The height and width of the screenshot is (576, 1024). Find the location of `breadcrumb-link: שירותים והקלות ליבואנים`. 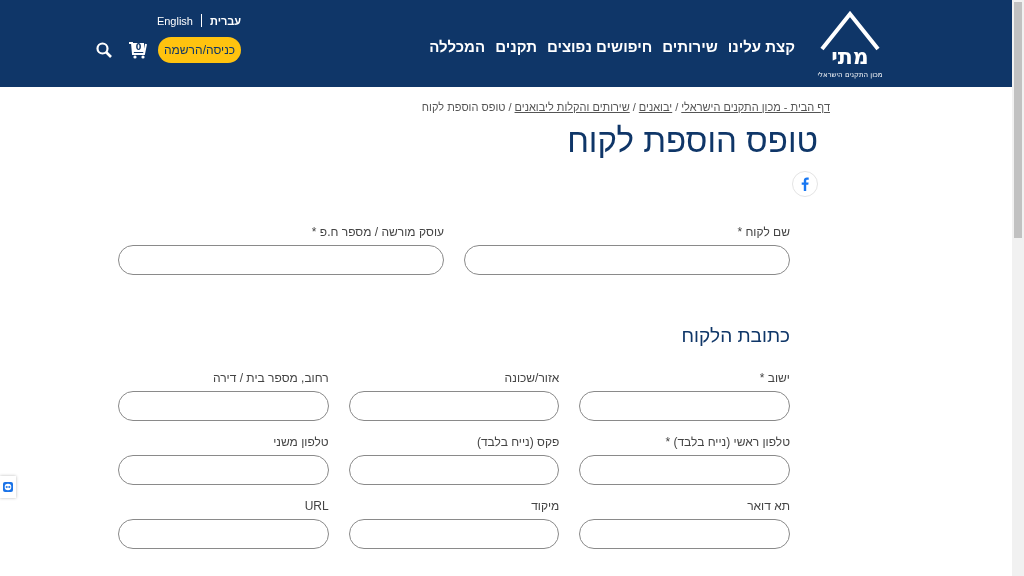

breadcrumb-link: שירותים והקלות ליבואנים is located at coordinates (572, 107).